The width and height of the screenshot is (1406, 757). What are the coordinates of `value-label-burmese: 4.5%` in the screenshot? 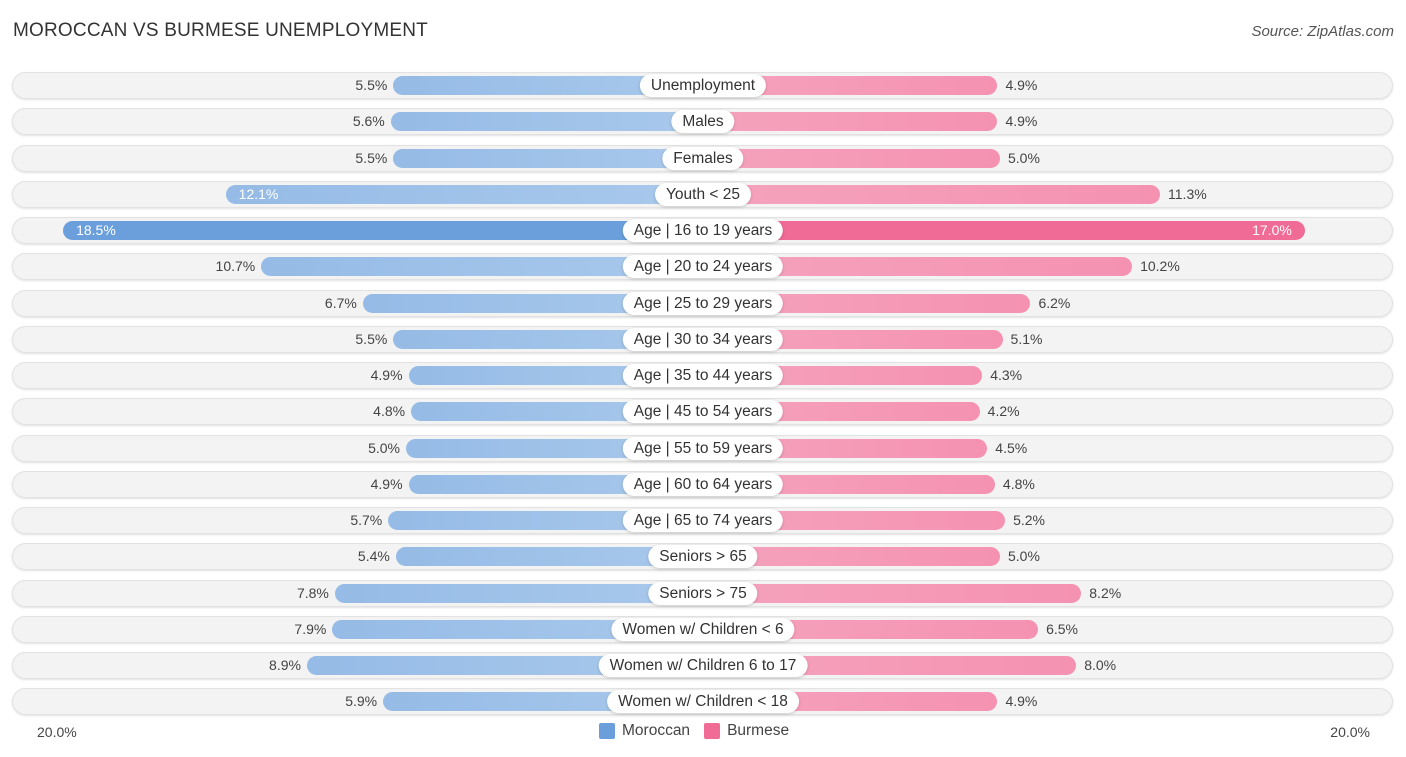 It's located at (1011, 447).